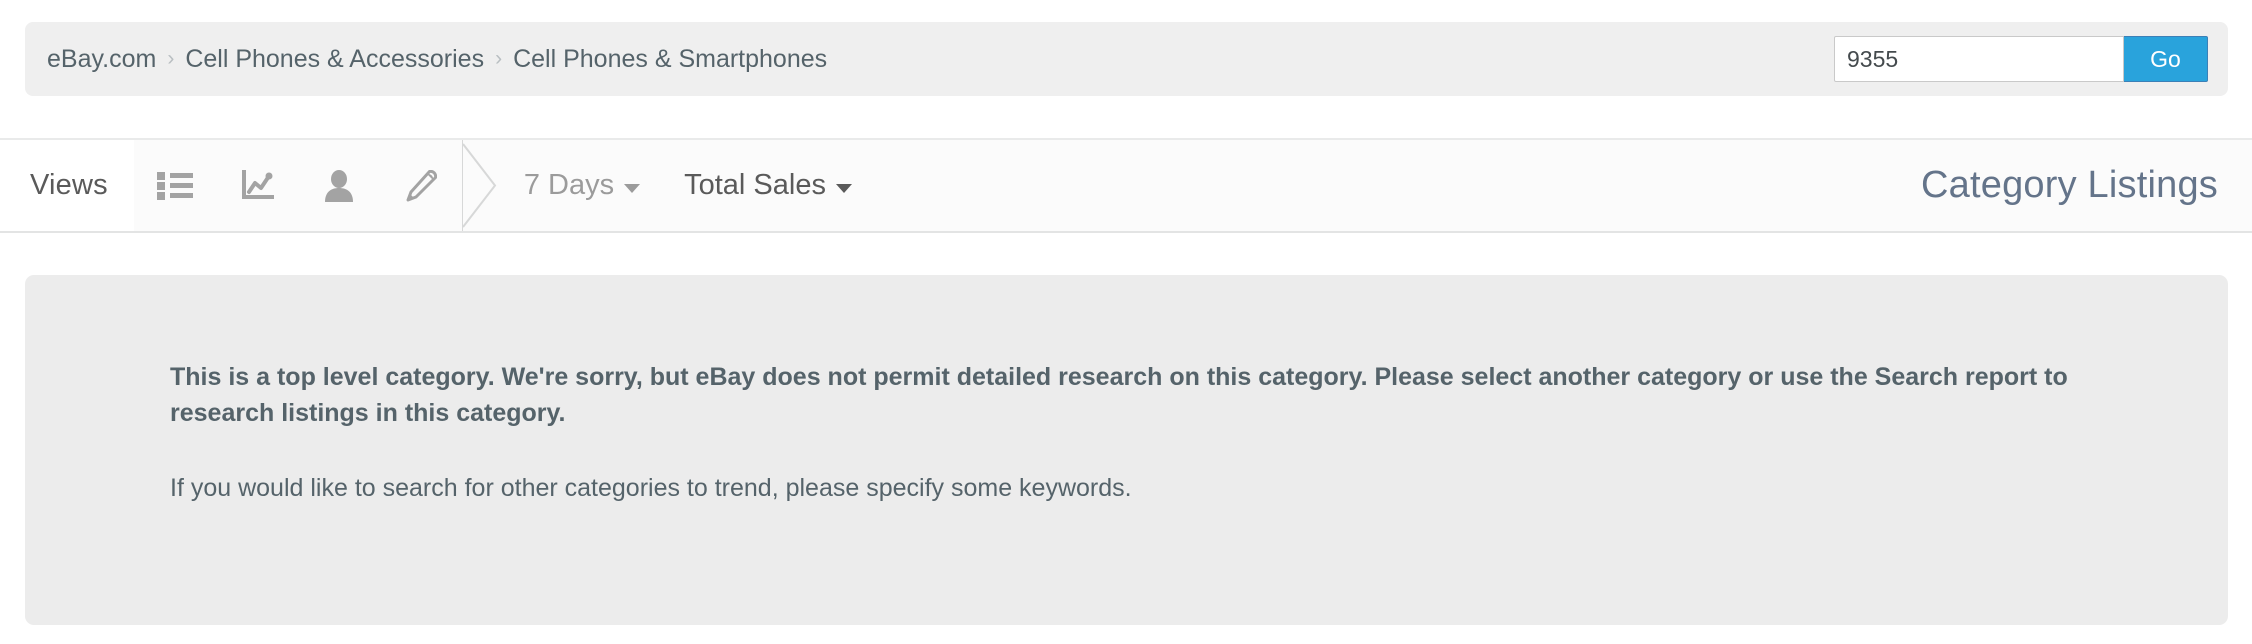 This screenshot has width=2252, height=644. Describe the element at coordinates (755, 185) in the screenshot. I see `metric-label: Total Sales` at that location.